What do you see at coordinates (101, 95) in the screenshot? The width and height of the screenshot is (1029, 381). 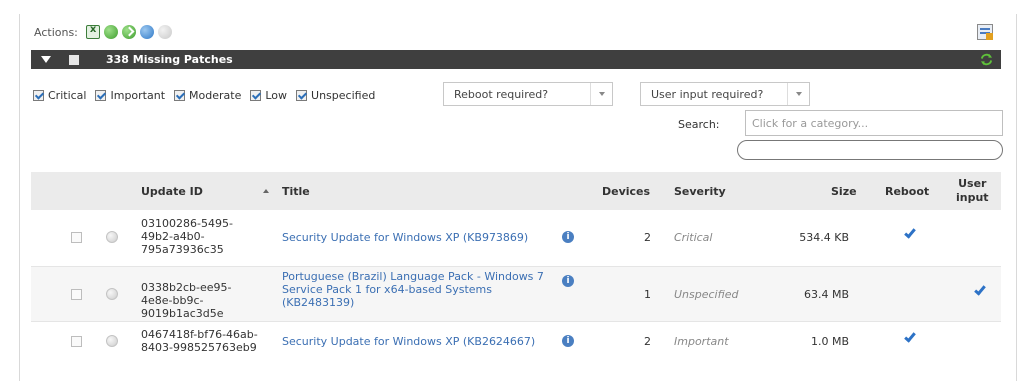 I see `filter-important-checkbox` at bounding box center [101, 95].